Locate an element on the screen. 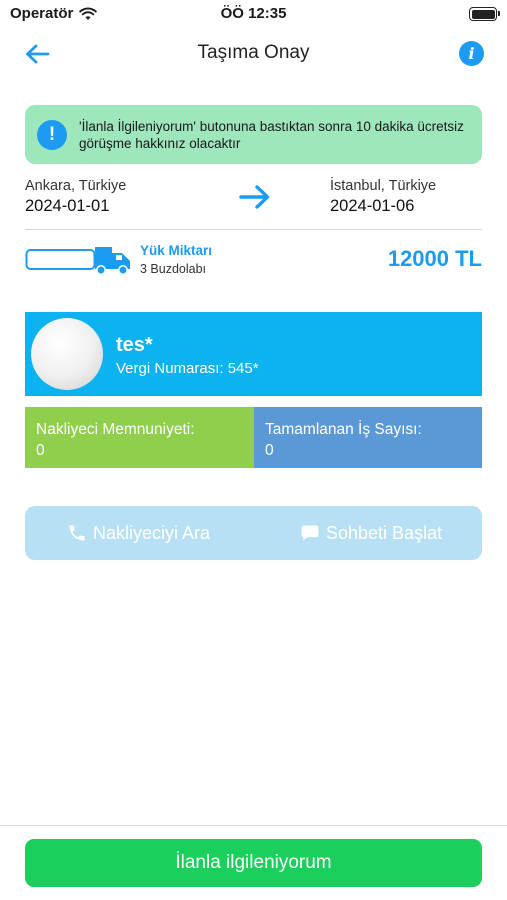 The image size is (507, 900). route-origin: Ankara, Türkiye 2024-01-01 is located at coordinates (75, 197).